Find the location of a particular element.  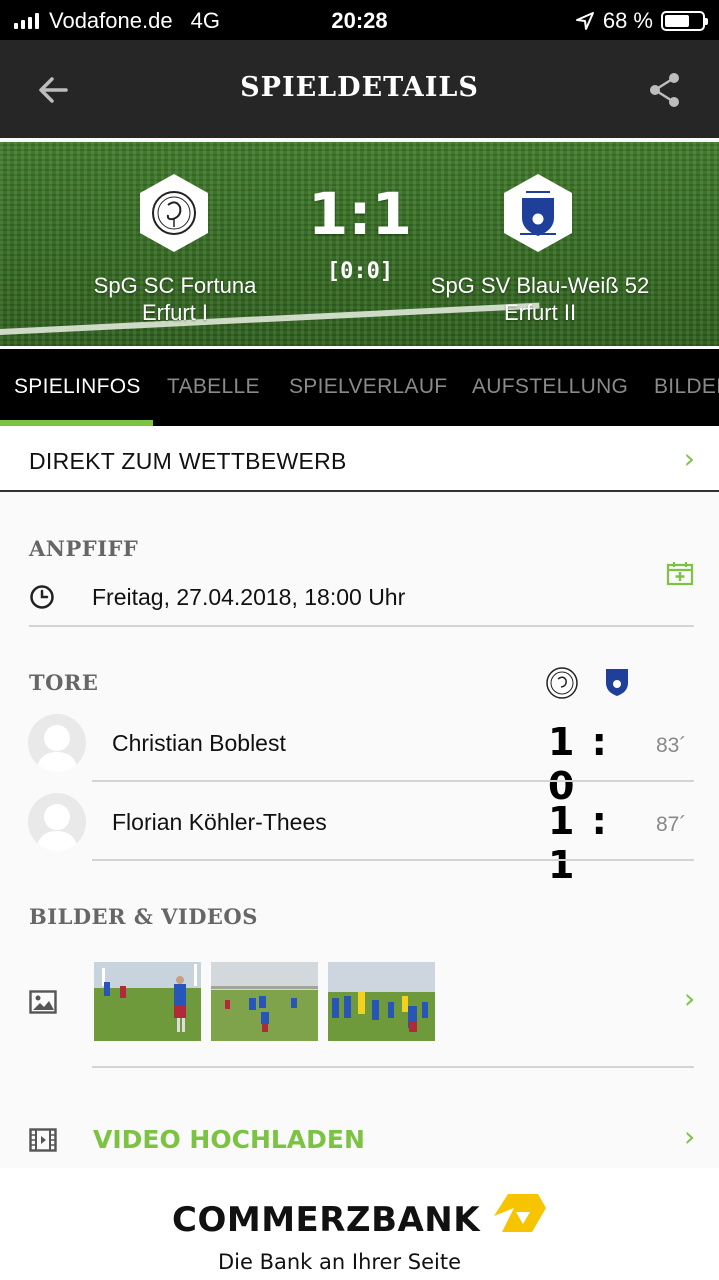

goal-score: 1 : 0 is located at coordinates (578, 764).